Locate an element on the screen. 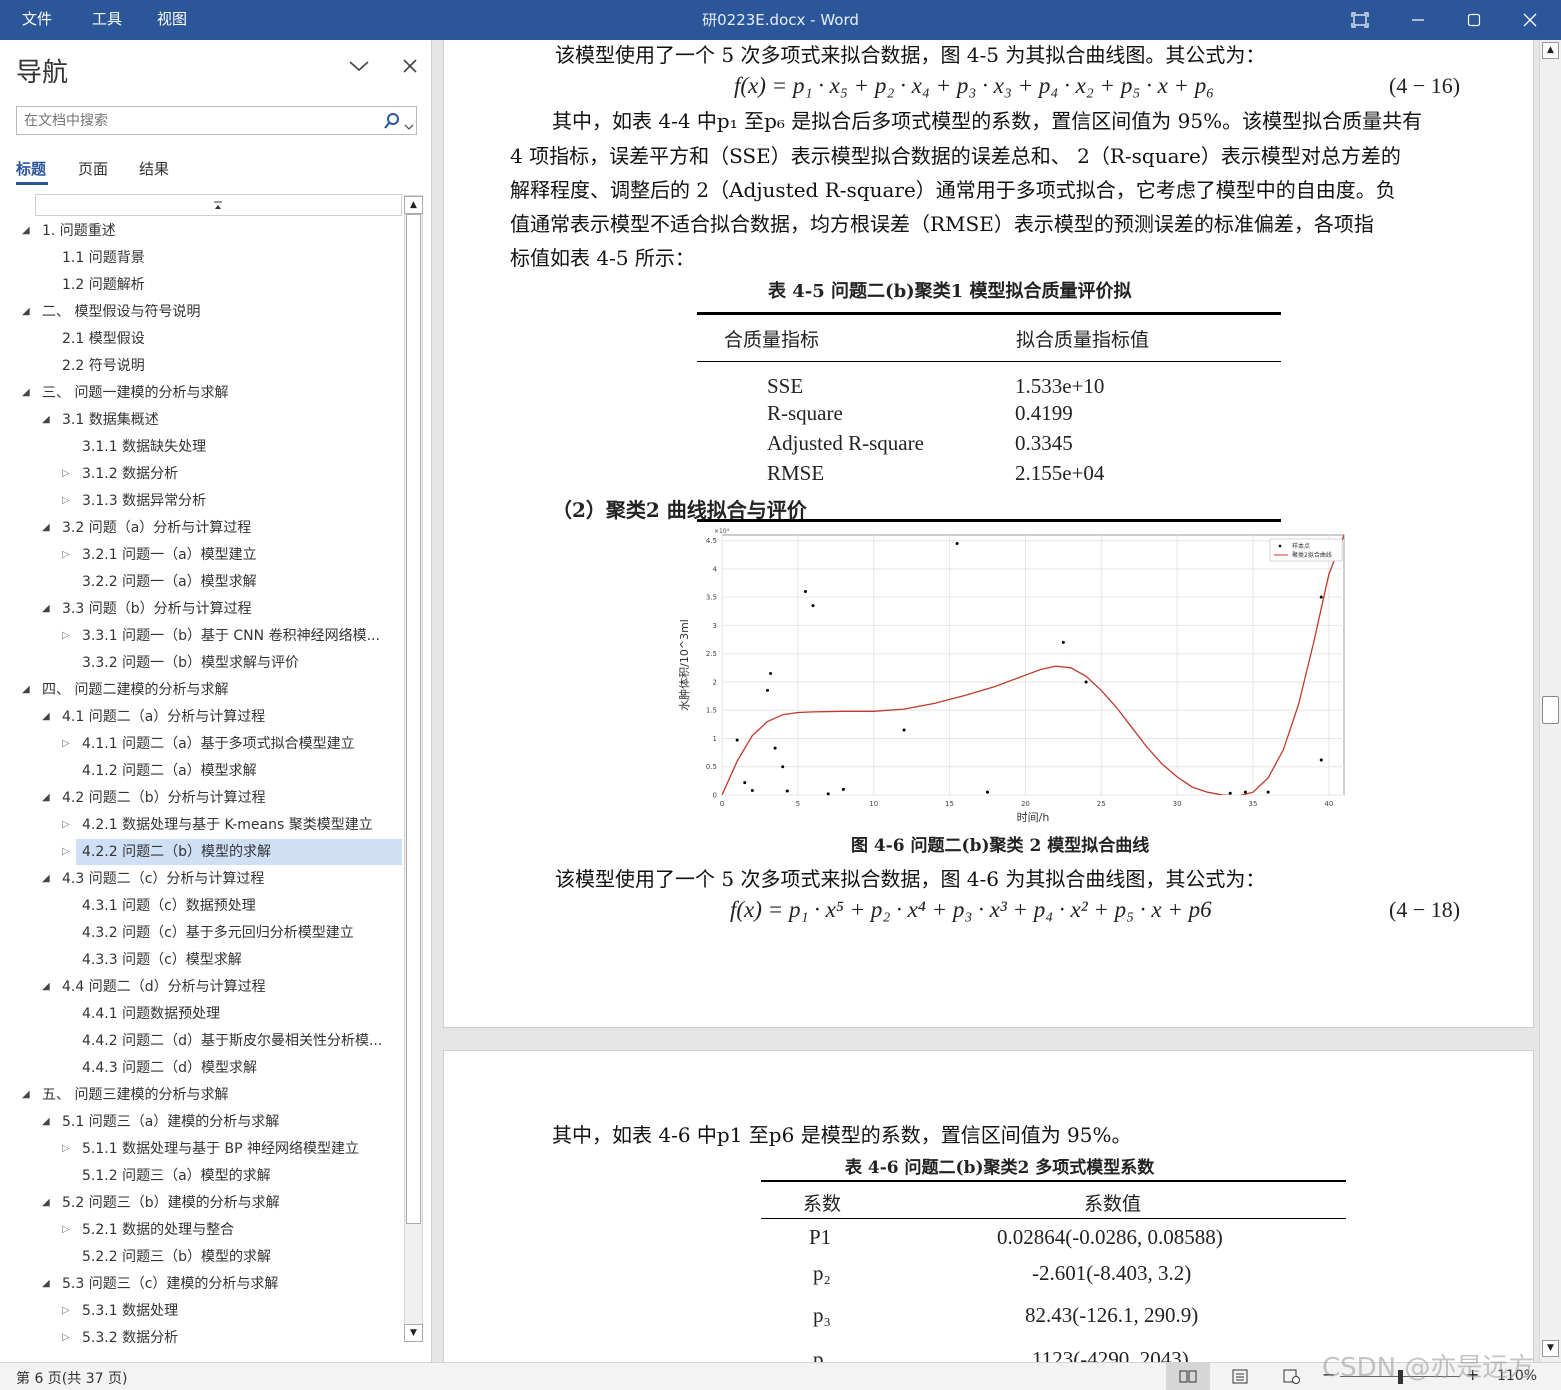  nav-heading-item: 3.2.2 问题一（a）模型求解 is located at coordinates (240, 582).